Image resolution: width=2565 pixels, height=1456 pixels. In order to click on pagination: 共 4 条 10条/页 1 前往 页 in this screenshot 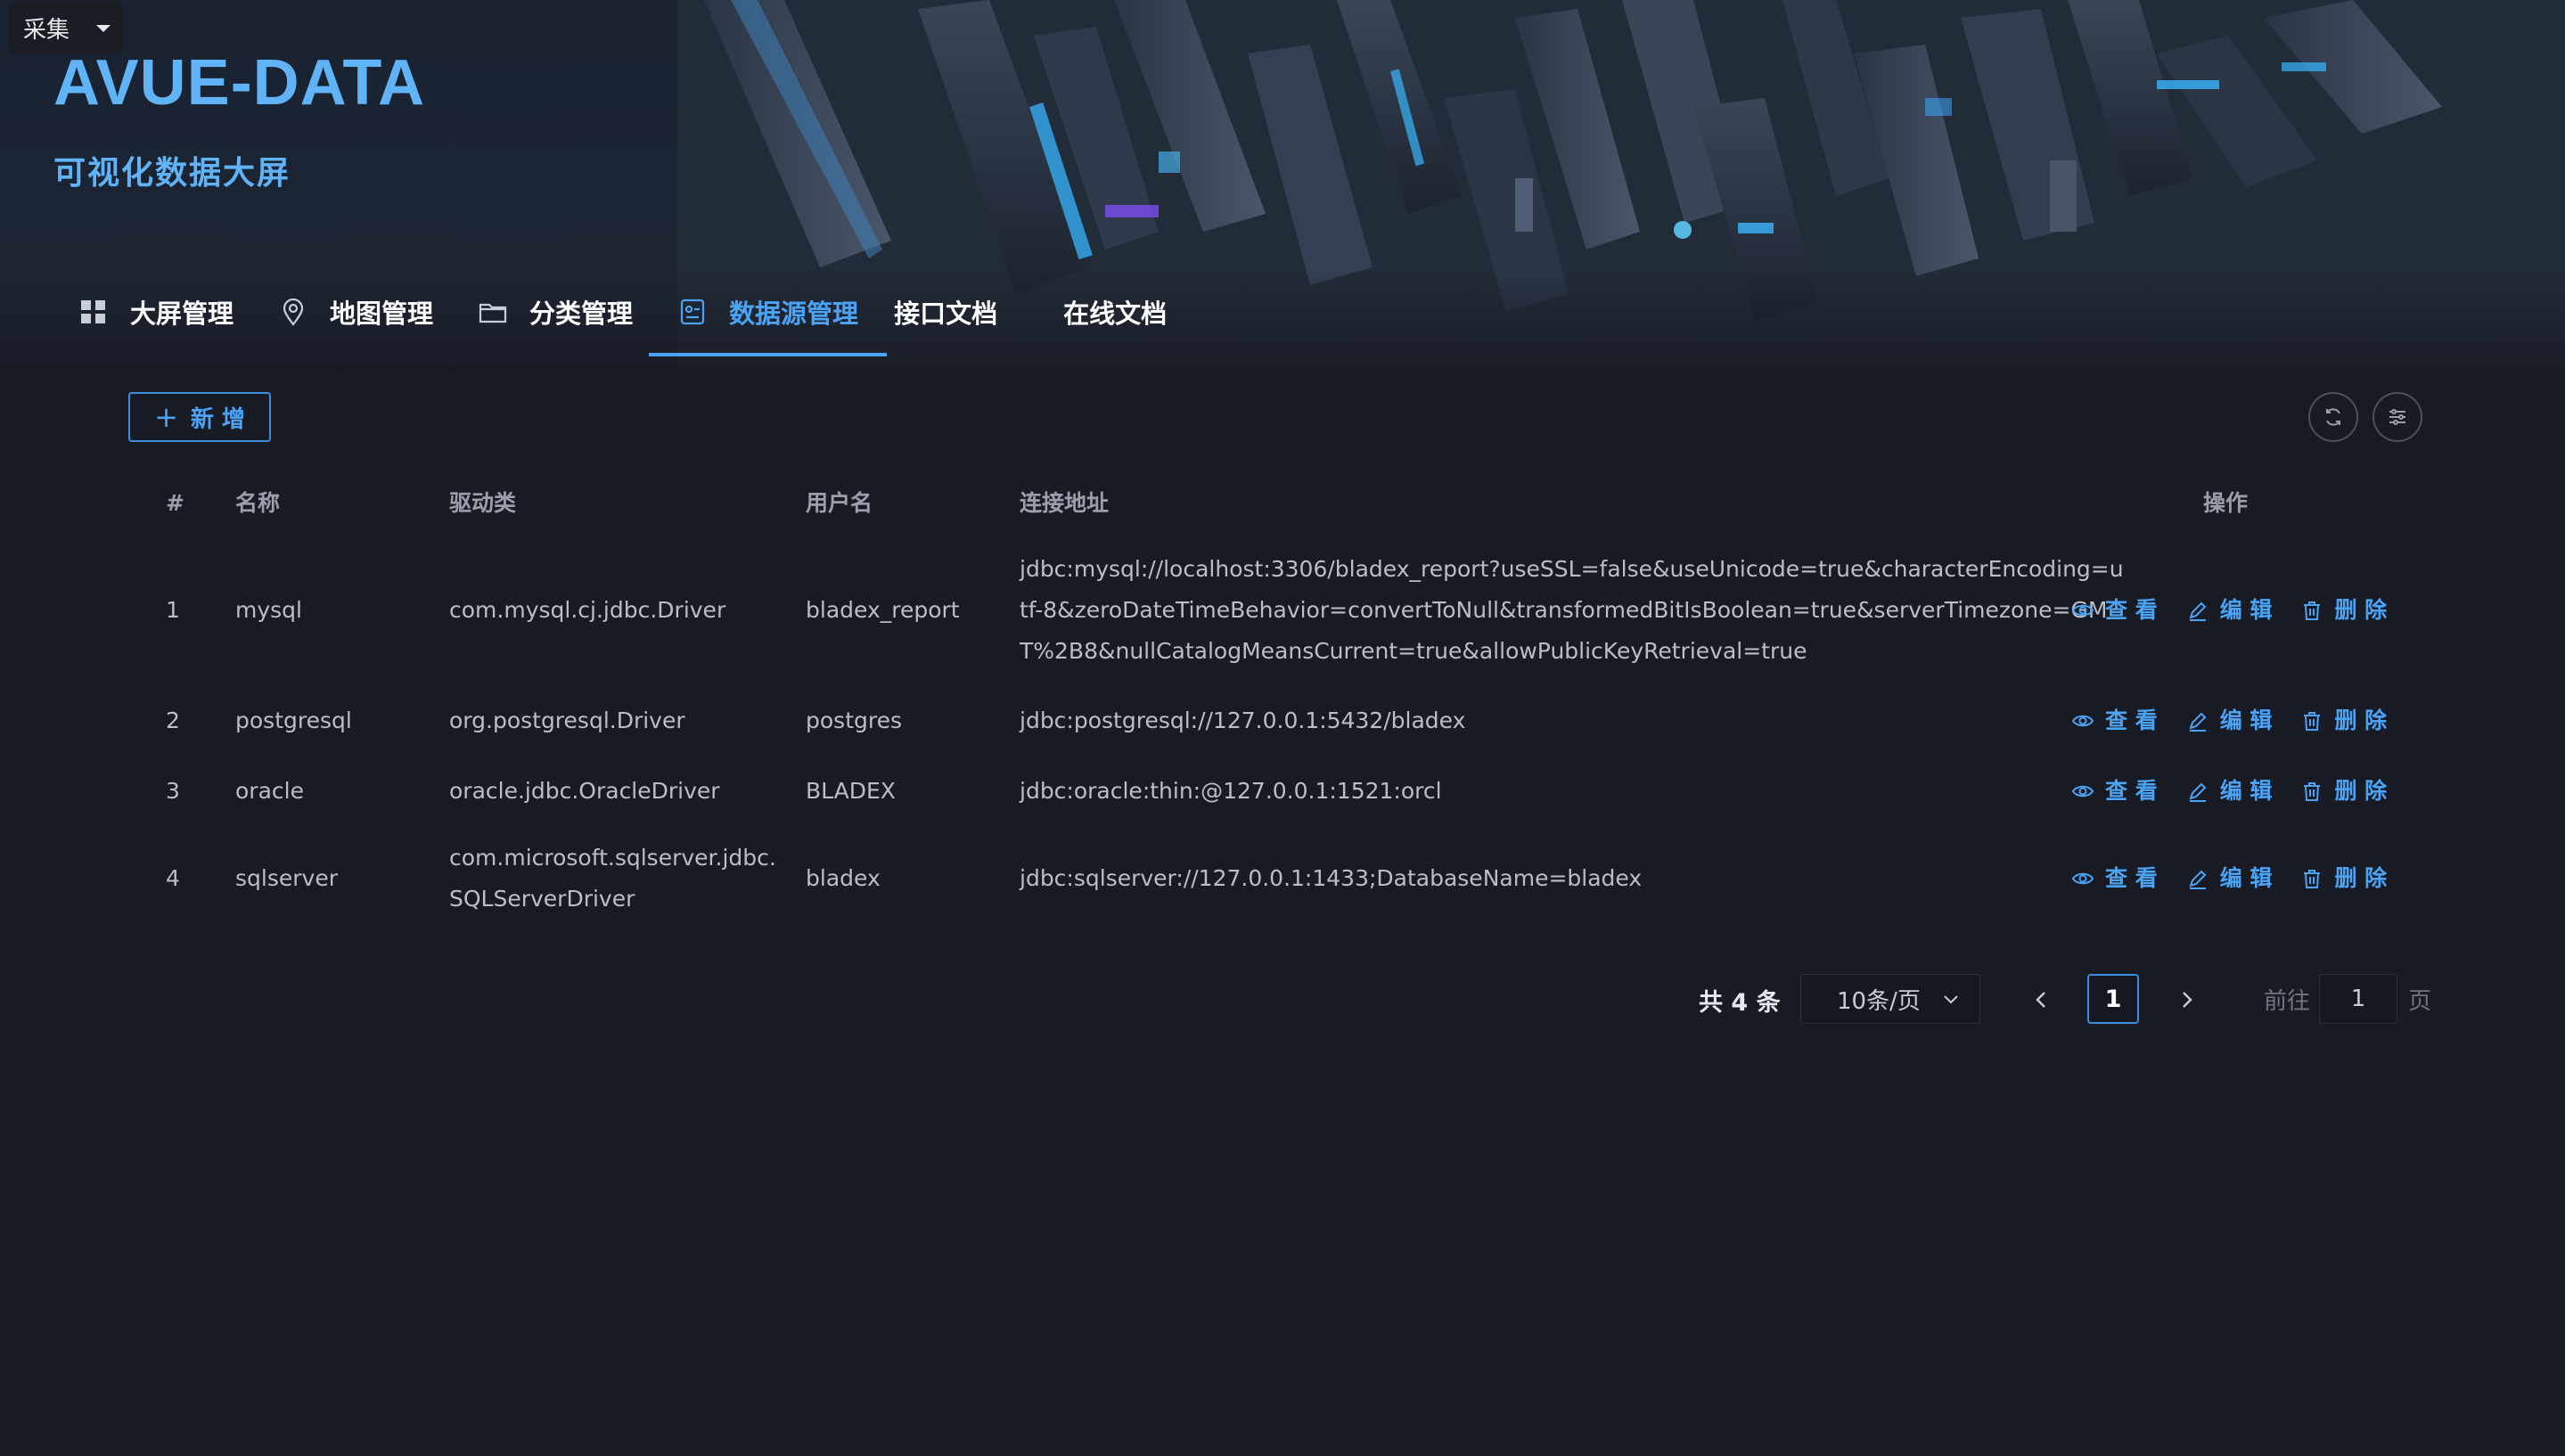, I will do `click(1282, 999)`.